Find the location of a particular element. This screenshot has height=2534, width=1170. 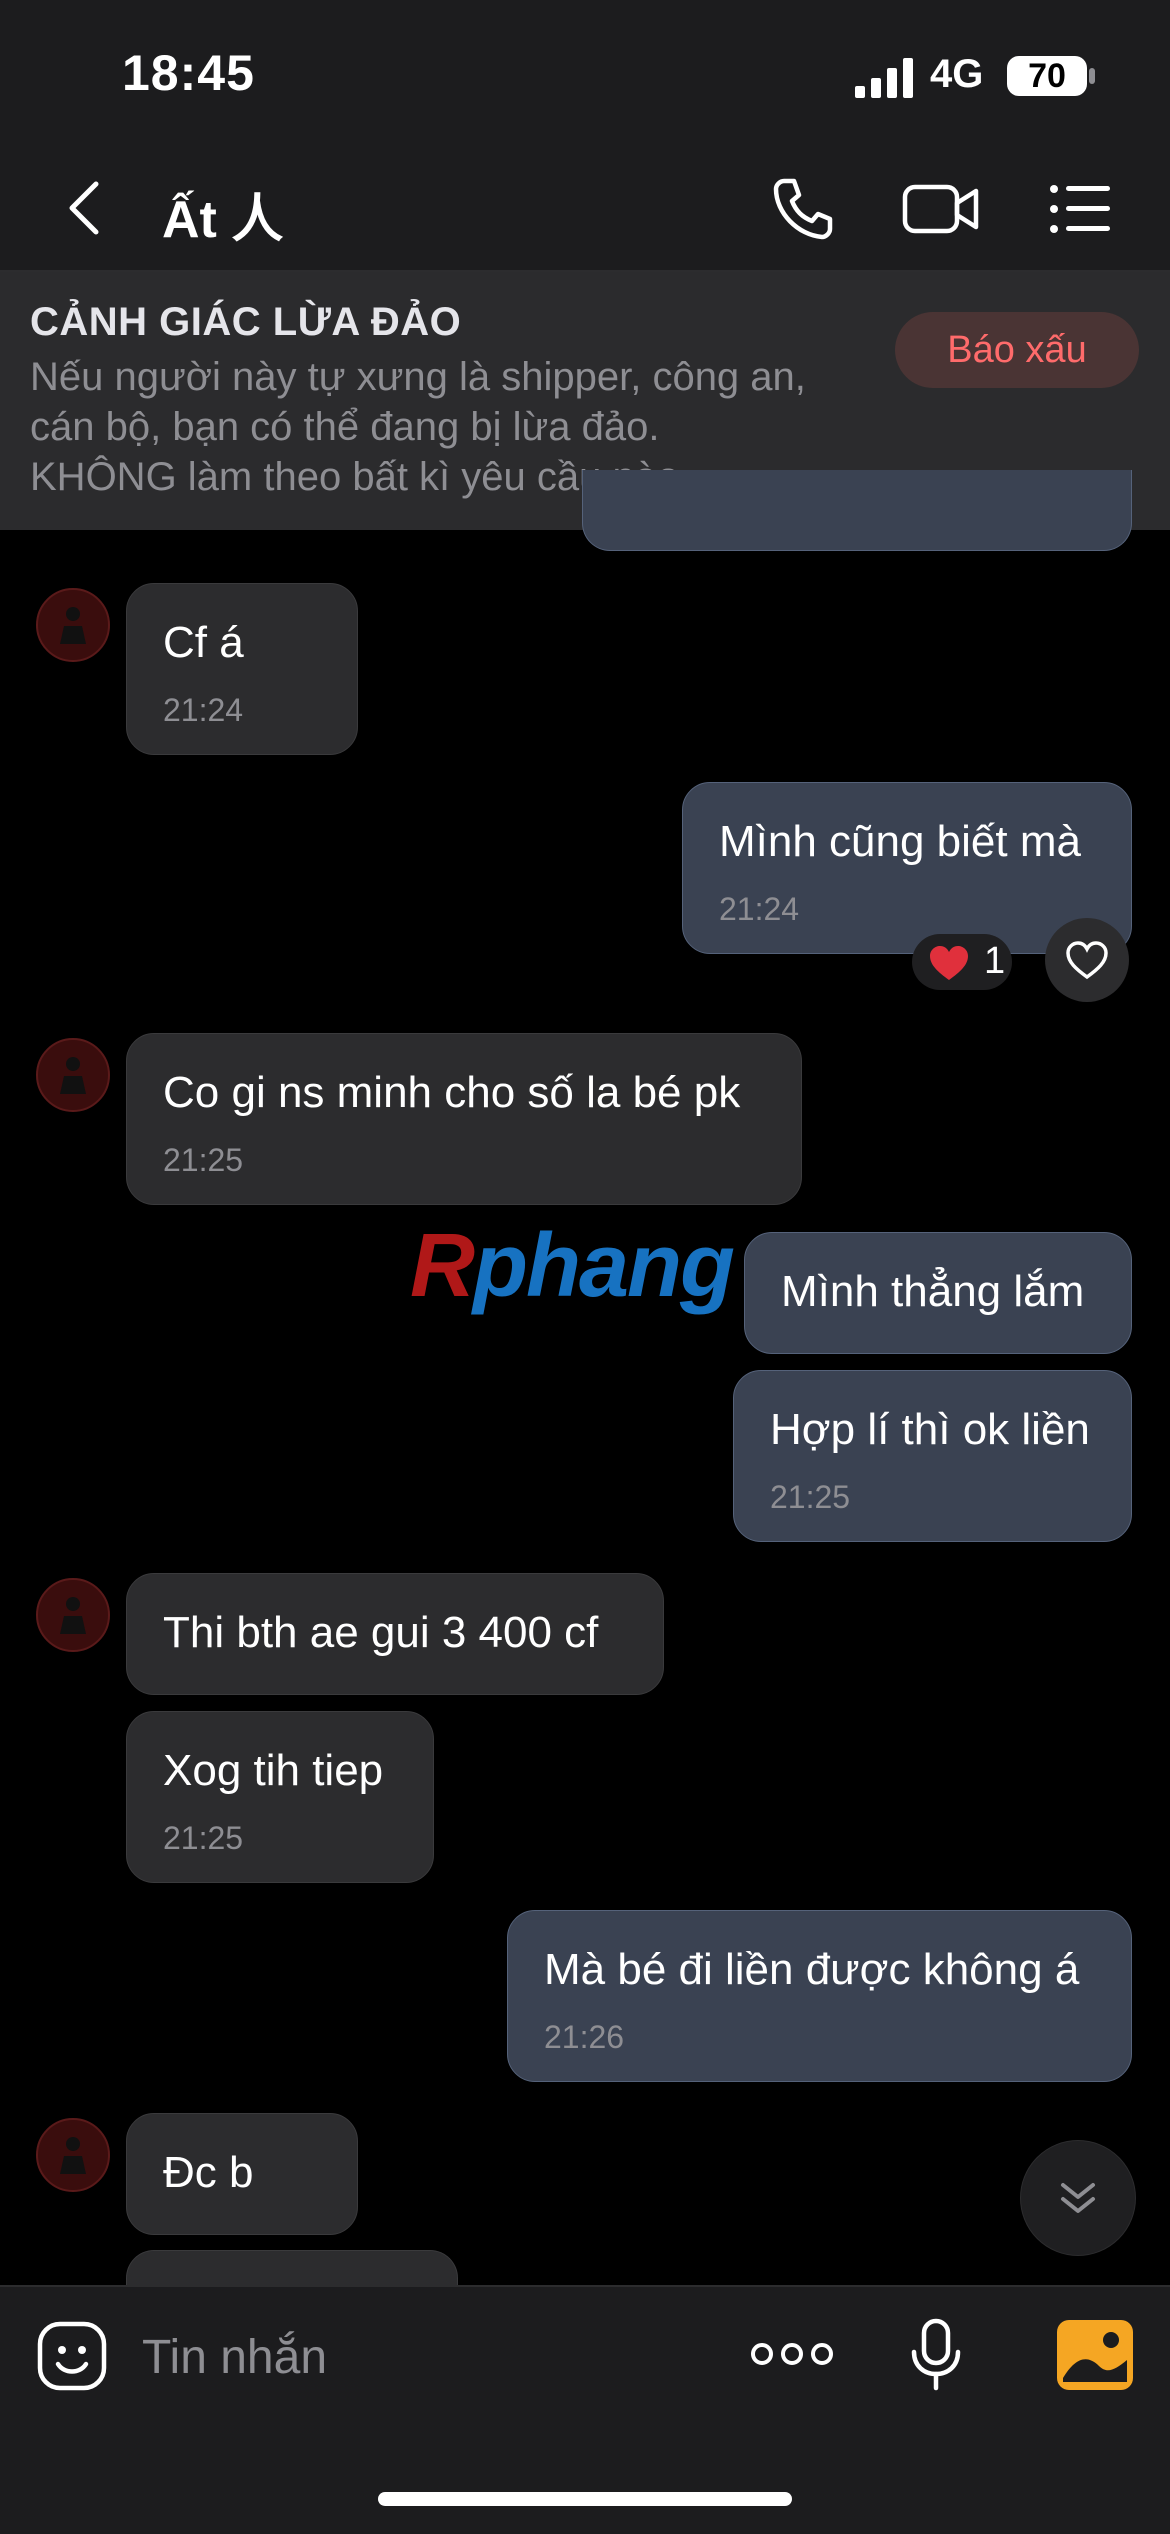

message-text: Mình thẳng lắm is located at coordinates (933, 1291).